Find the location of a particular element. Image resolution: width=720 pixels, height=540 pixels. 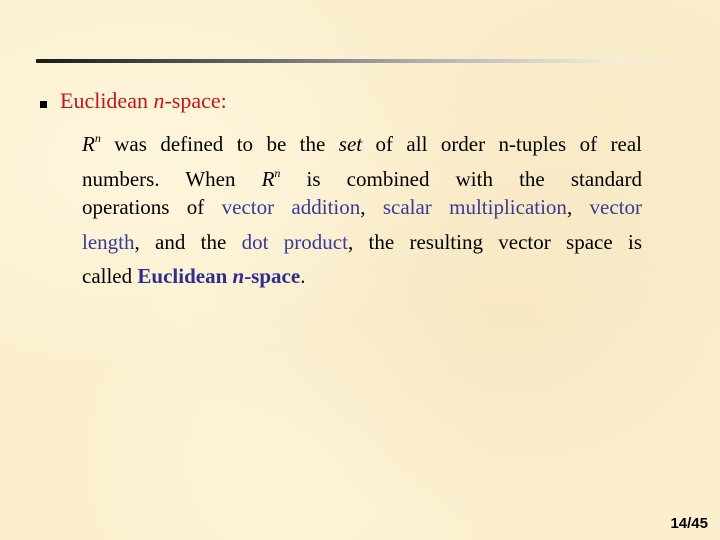

term-vector-length-part1: vector is located at coordinates (615, 207).